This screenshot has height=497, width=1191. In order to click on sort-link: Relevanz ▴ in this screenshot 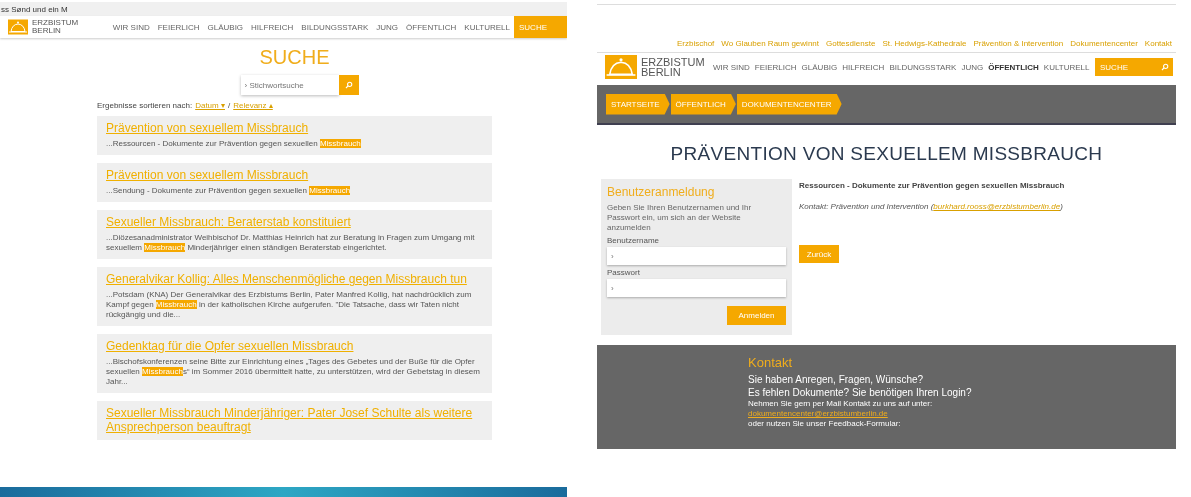, I will do `click(253, 105)`.